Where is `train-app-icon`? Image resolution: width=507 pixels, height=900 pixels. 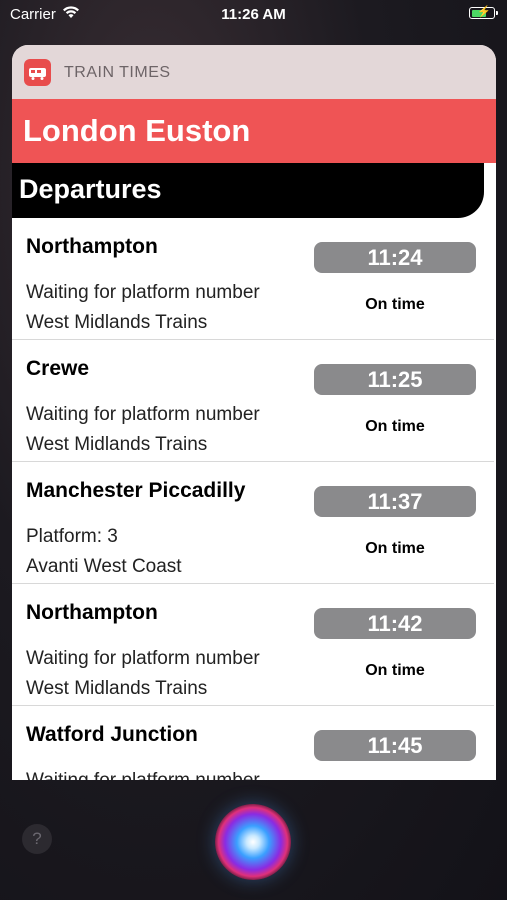 train-app-icon is located at coordinates (37, 72).